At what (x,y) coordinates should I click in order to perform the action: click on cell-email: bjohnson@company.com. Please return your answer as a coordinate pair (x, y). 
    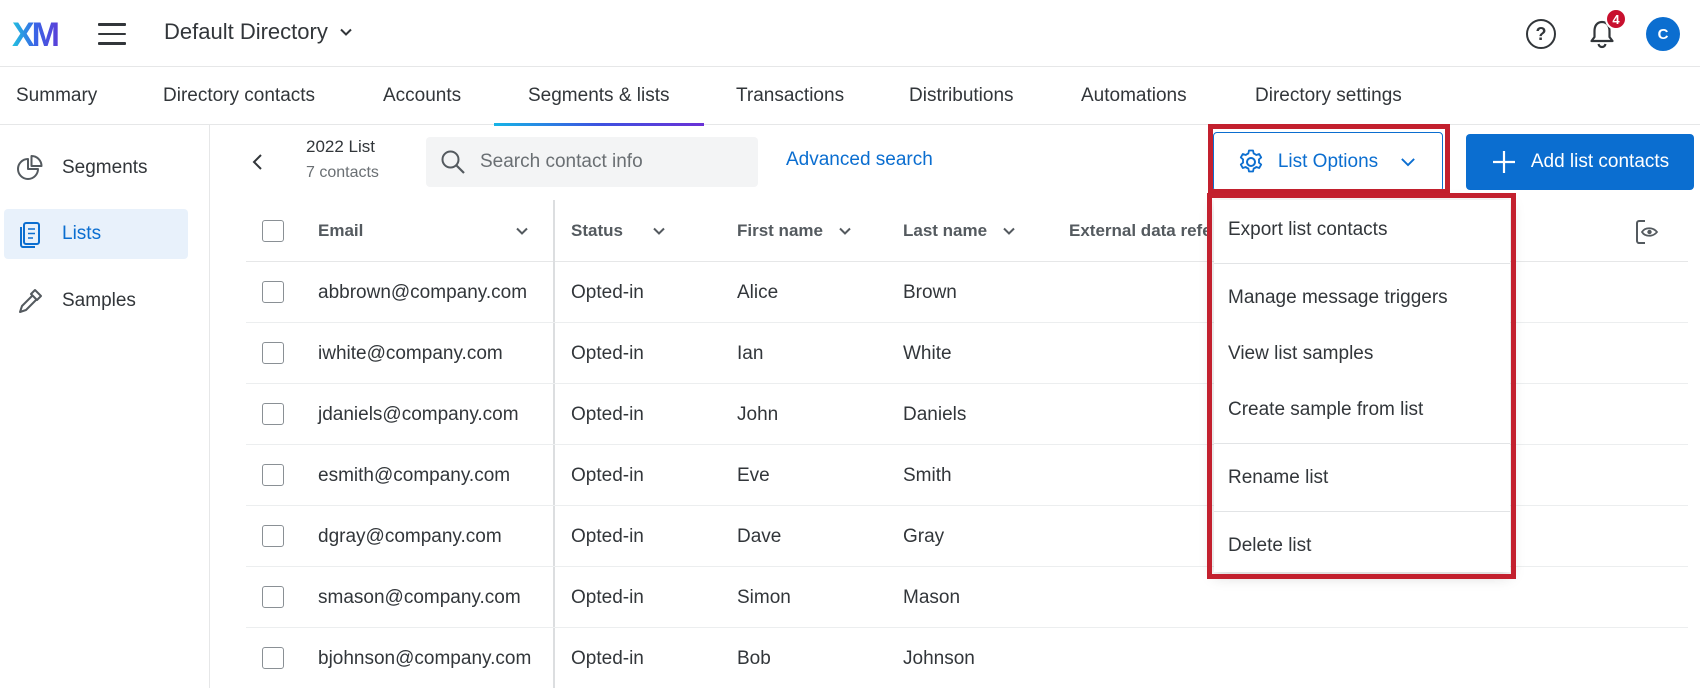
    Looking at the image, I should click on (425, 658).